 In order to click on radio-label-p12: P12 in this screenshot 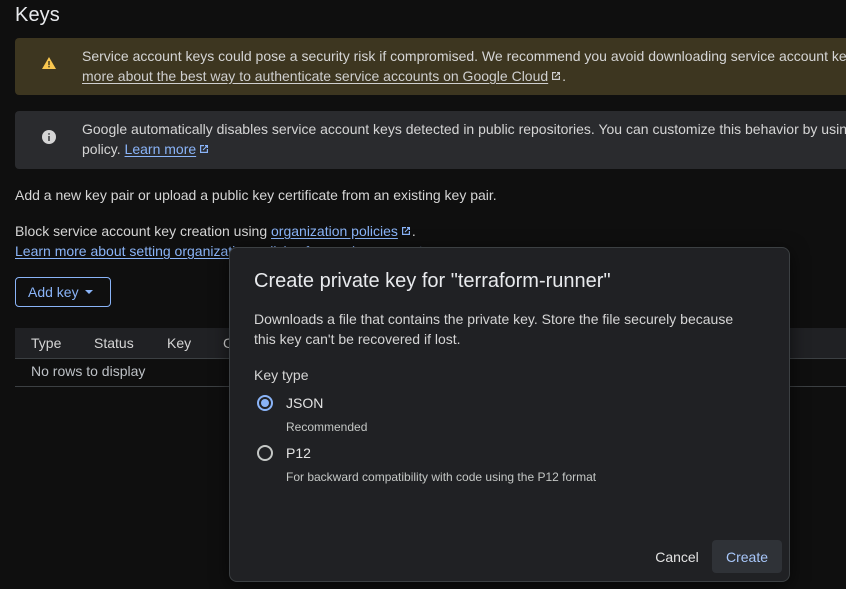, I will do `click(298, 453)`.